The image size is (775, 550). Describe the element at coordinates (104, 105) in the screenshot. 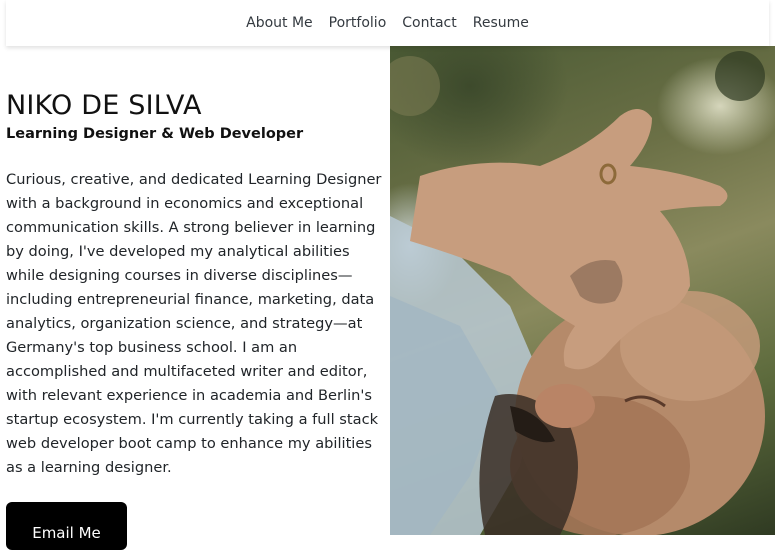

I see `page-title: NIKO DE SILVA` at that location.